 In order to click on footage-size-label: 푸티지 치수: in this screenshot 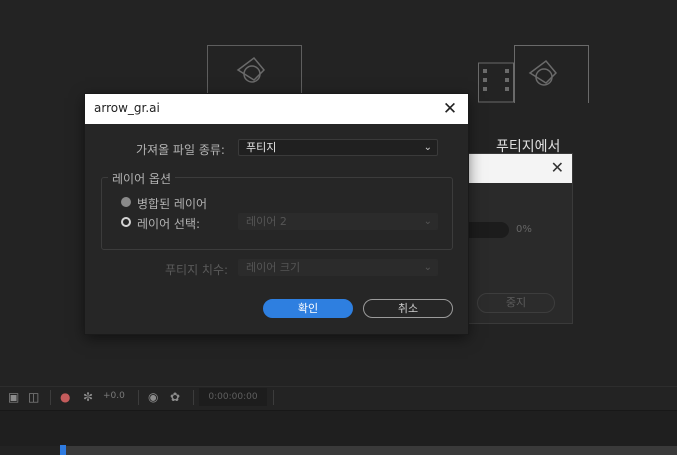, I will do `click(197, 270)`.